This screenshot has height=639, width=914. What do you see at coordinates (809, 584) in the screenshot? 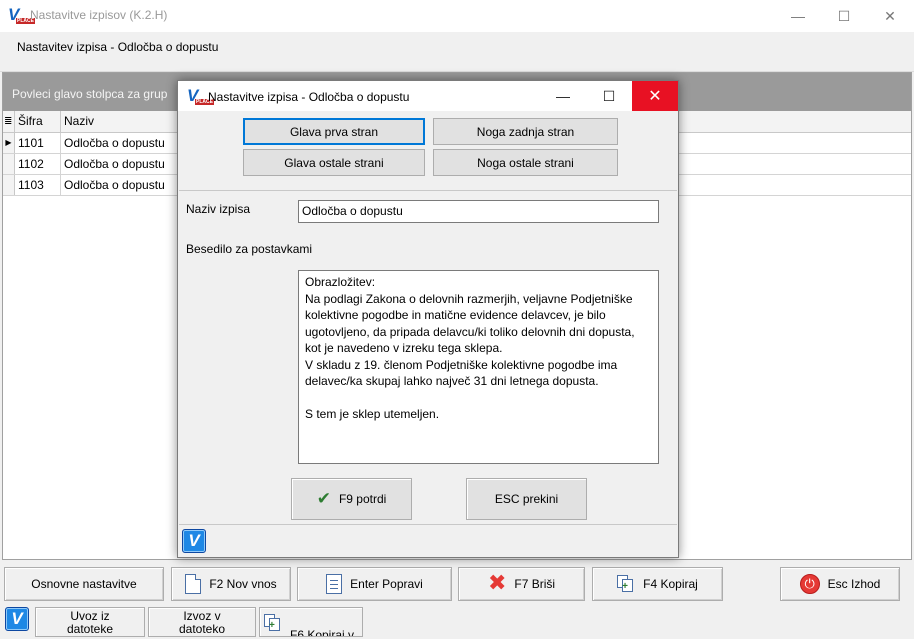
I see `power-icon: ⏻` at bounding box center [809, 584].